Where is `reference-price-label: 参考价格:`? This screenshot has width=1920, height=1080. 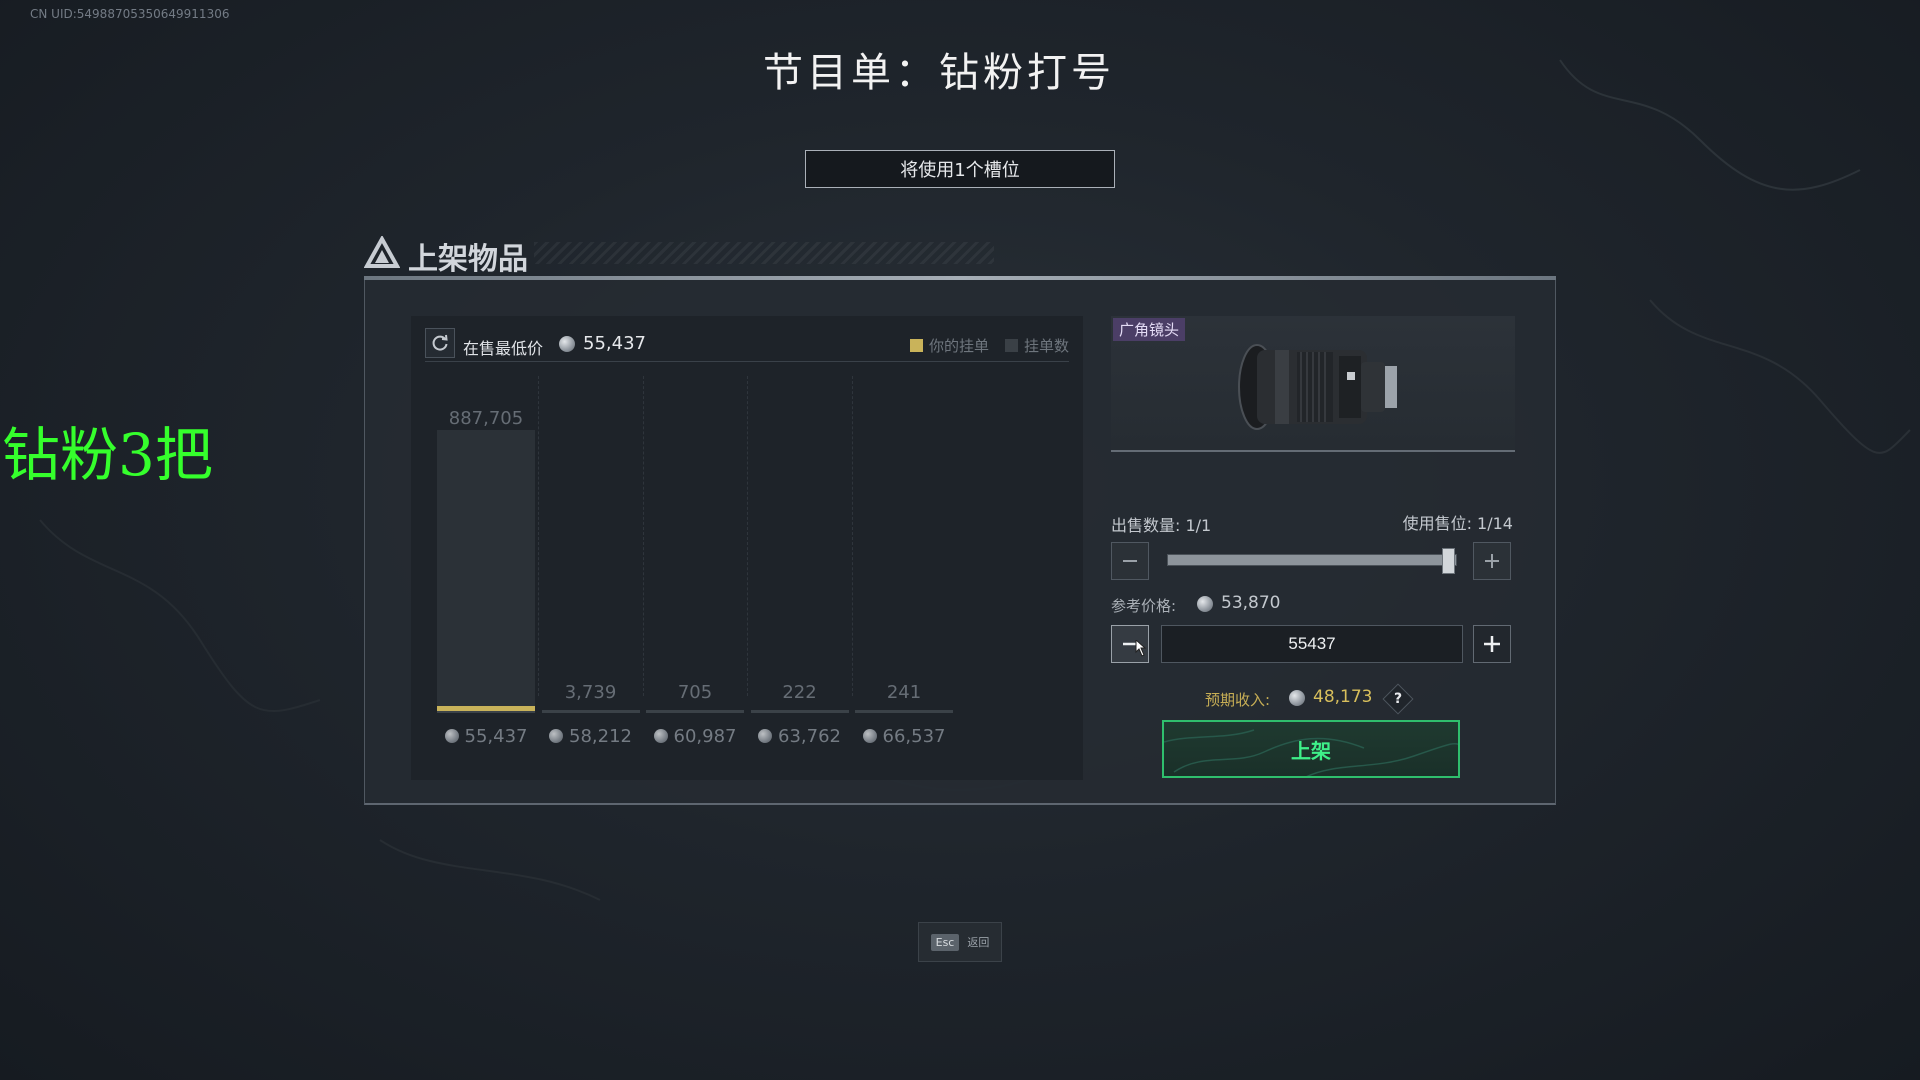 reference-price-label: 参考价格: is located at coordinates (1144, 606).